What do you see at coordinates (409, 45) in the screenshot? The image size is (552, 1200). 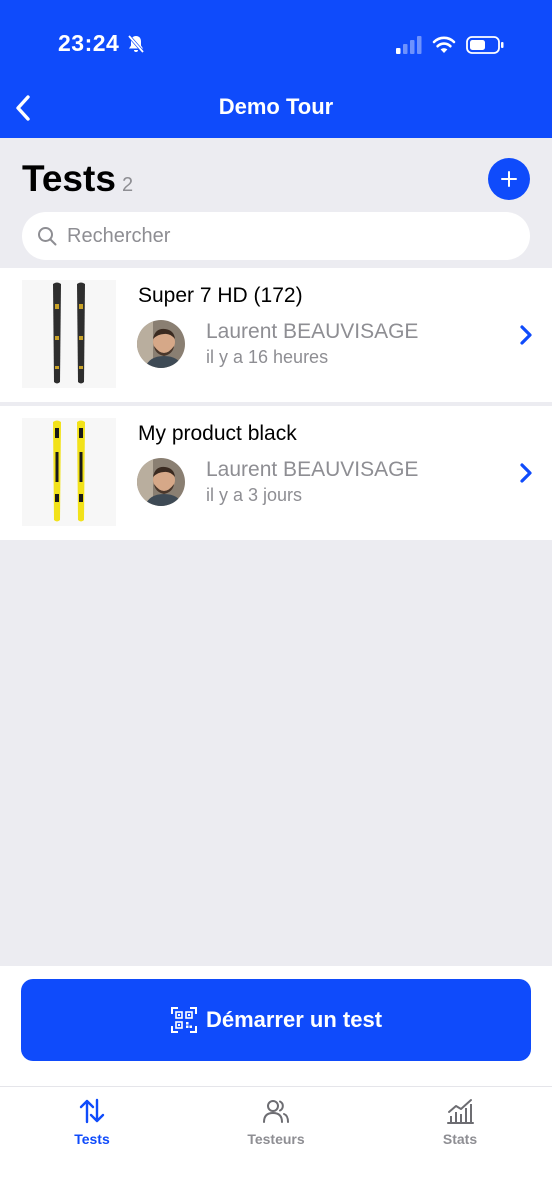 I see `cellular-signal-icon` at bounding box center [409, 45].